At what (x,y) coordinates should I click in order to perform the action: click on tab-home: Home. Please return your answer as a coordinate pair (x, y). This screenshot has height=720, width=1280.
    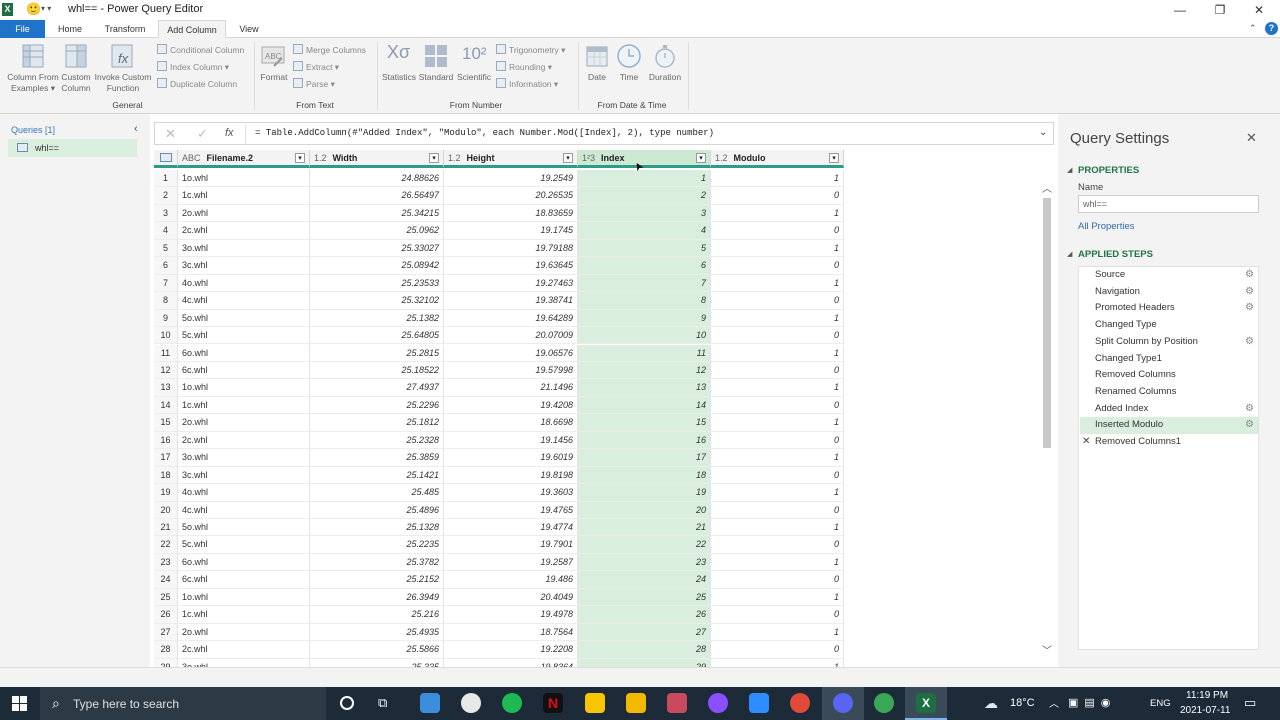
    Looking at the image, I should click on (70, 29).